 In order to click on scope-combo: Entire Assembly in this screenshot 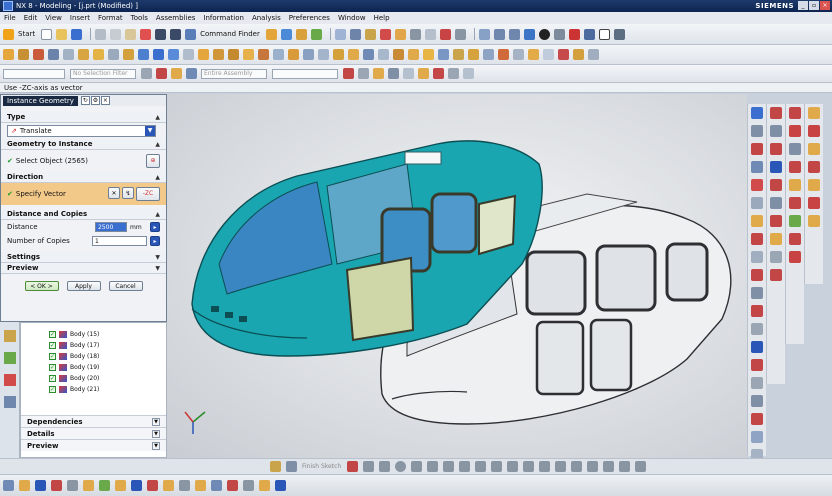, I will do `click(234, 73)`.